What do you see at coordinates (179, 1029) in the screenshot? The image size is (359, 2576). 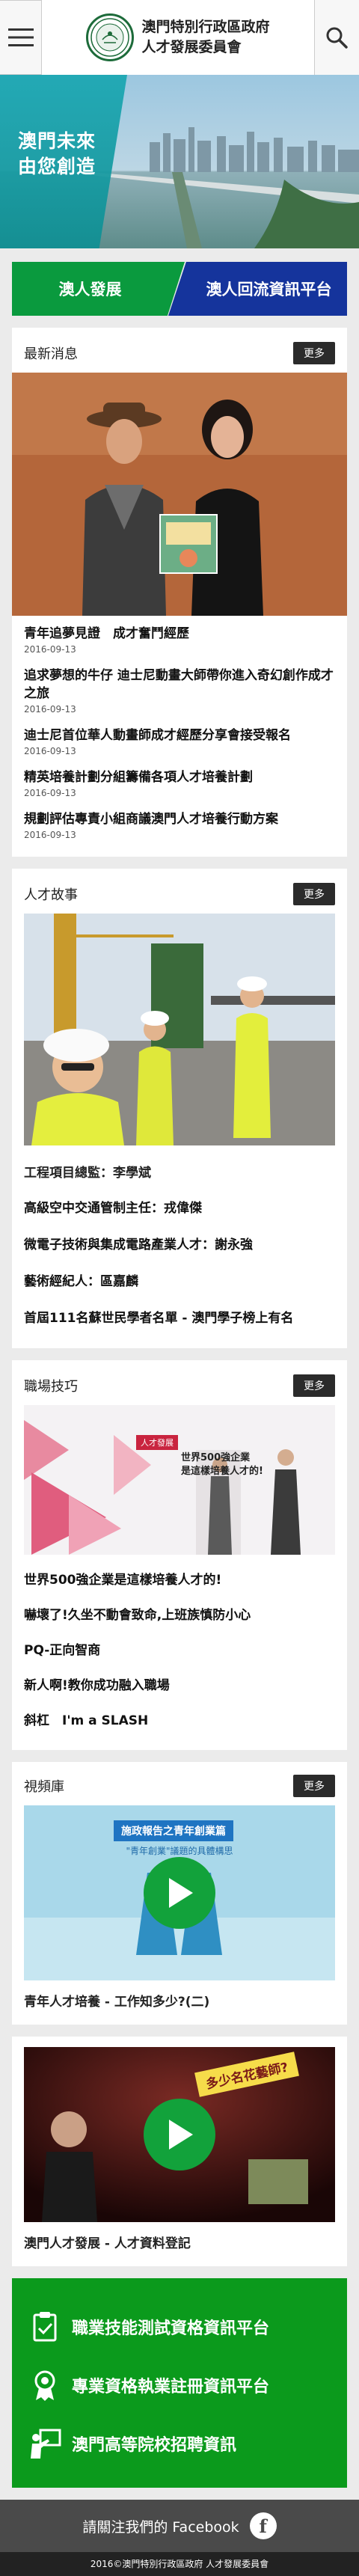 I see `talent-story-photo` at bounding box center [179, 1029].